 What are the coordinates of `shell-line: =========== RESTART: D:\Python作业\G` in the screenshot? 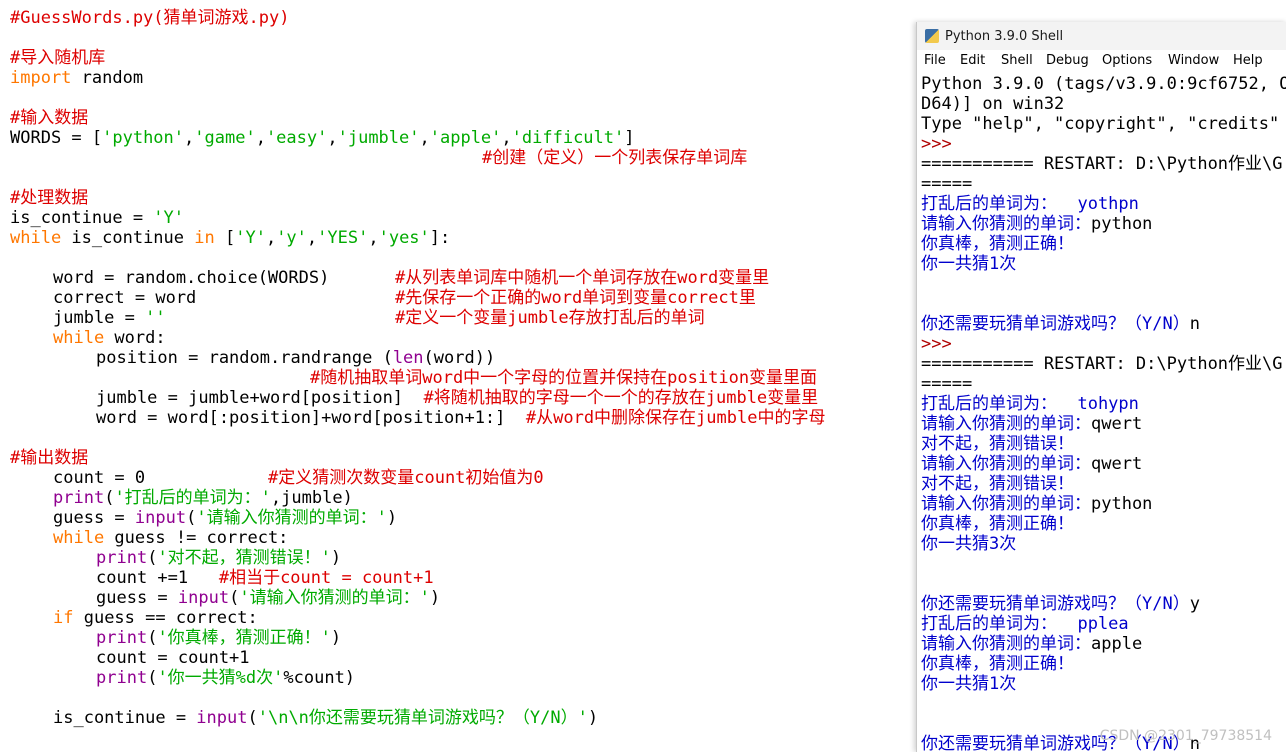 It's located at (1102, 364).